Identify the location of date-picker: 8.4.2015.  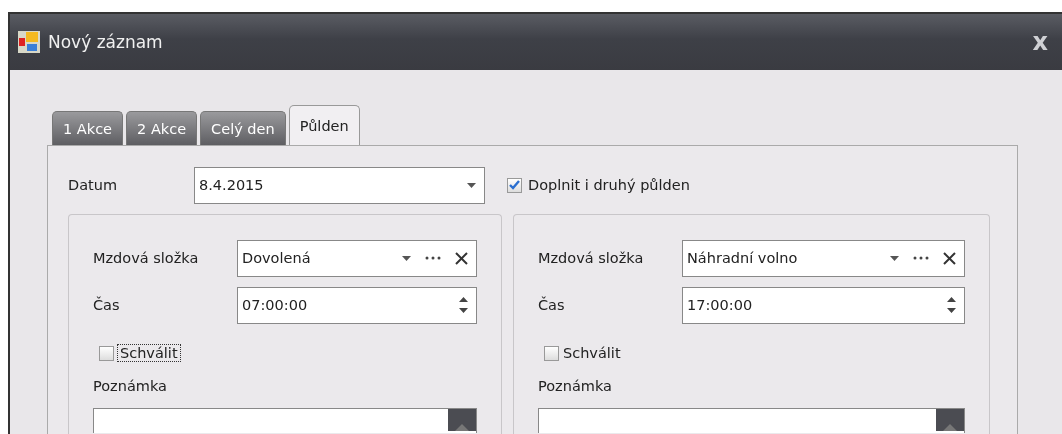
(339, 185).